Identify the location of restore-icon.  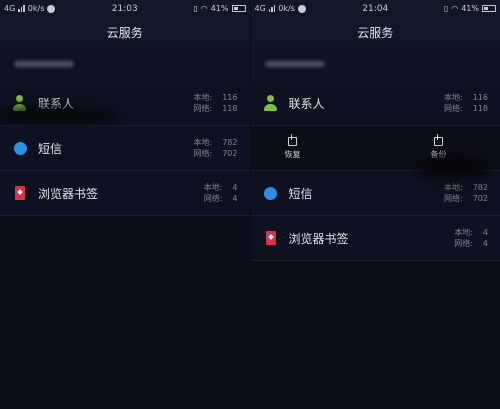
(292, 139).